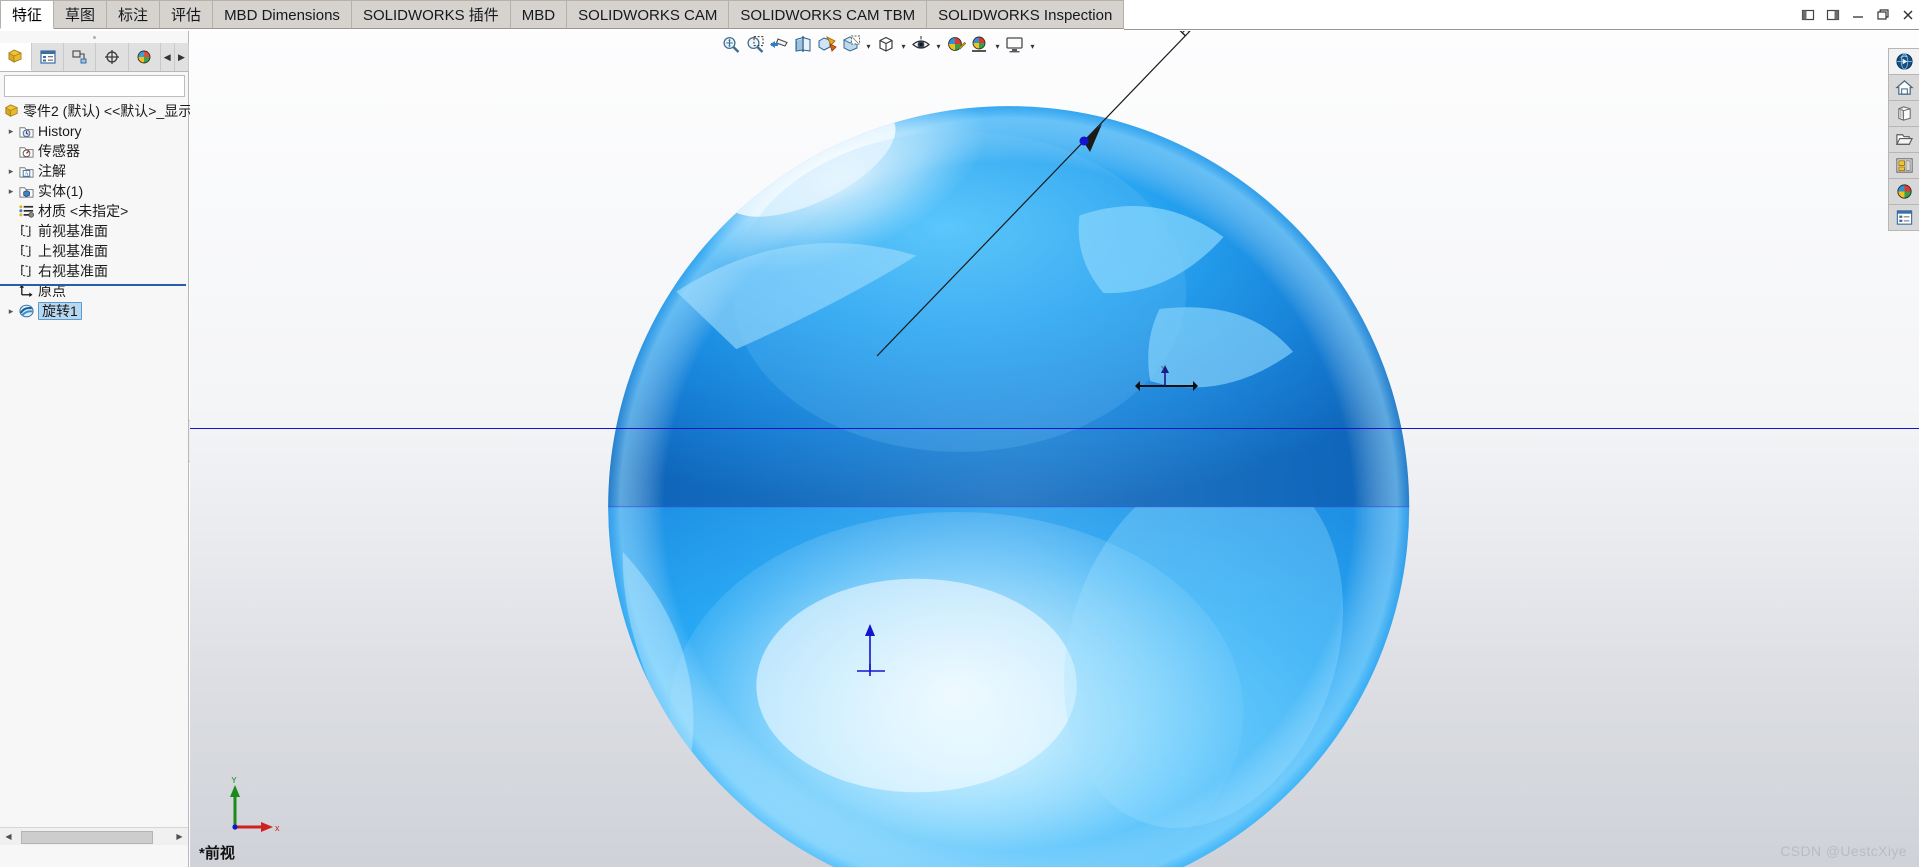 The height and width of the screenshot is (867, 1919). Describe the element at coordinates (61, 191) in the screenshot. I see `feature-tree-item-label: 实体(1)` at that location.